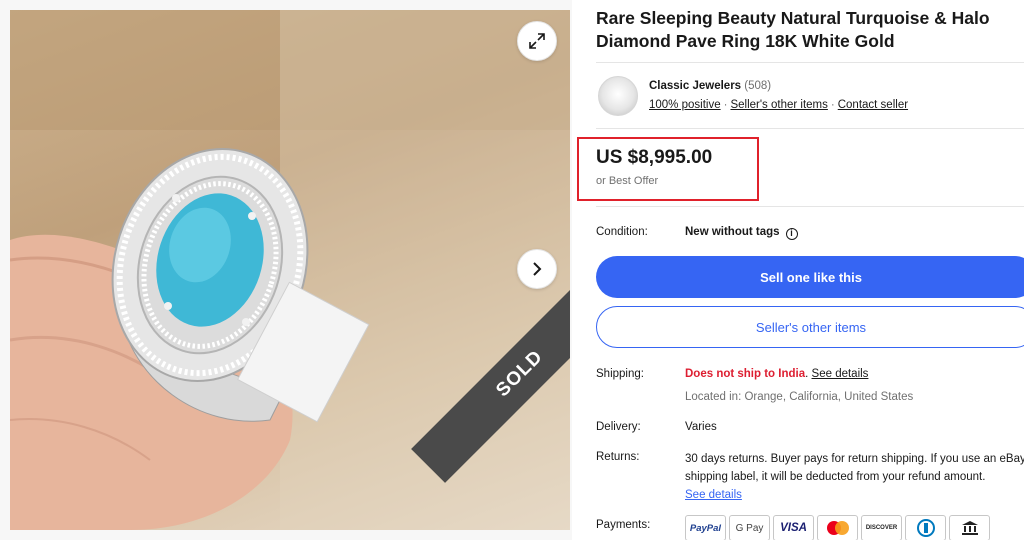 The height and width of the screenshot is (540, 1024). I want to click on condition-text: New without tags, so click(732, 232).